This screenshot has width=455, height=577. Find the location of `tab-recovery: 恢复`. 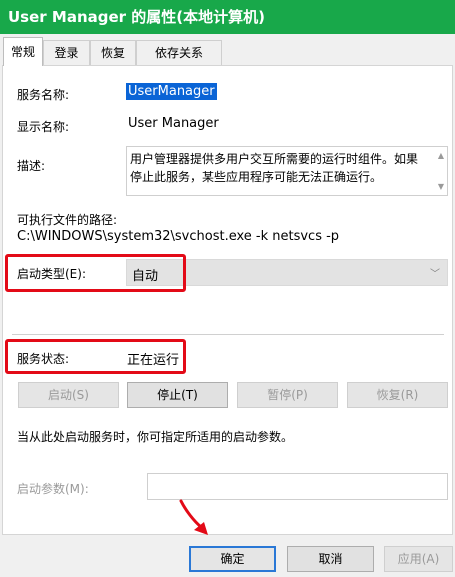

tab-recovery: 恢复 is located at coordinates (113, 52).